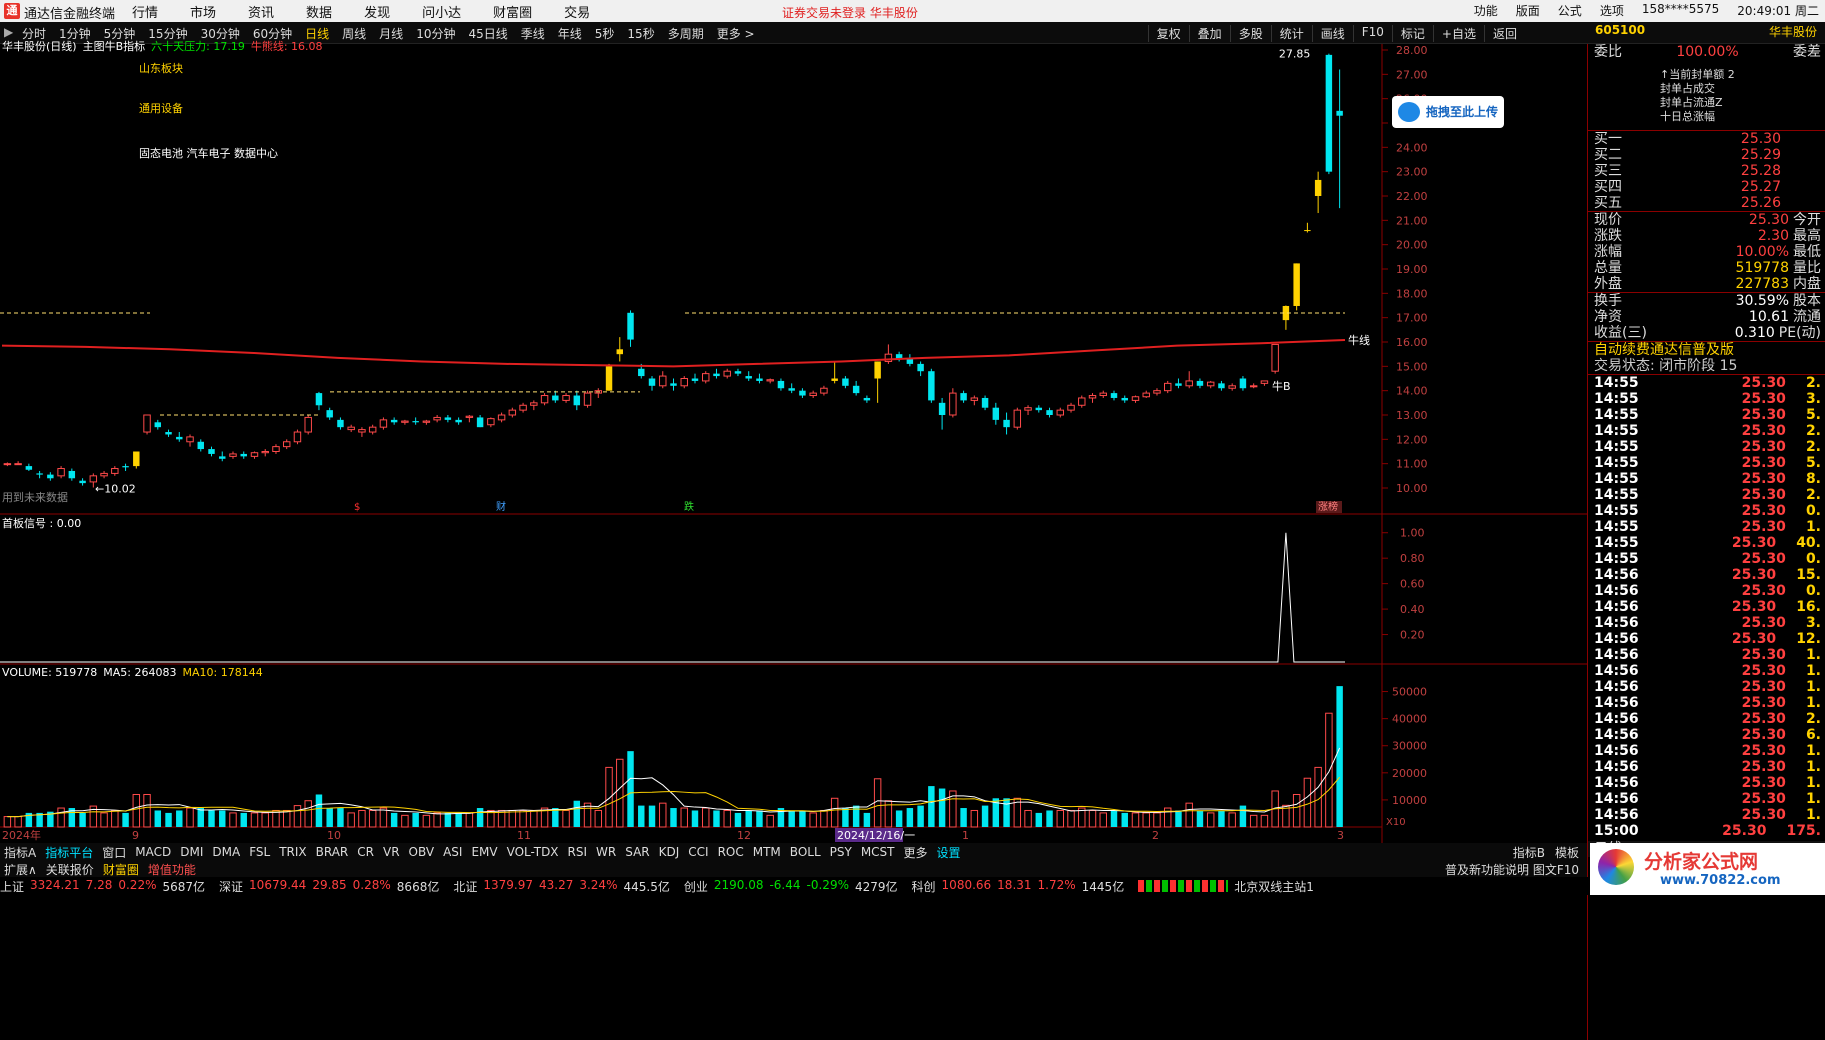 This screenshot has height=1040, width=1825. Describe the element at coordinates (578, 852) in the screenshot. I see `indicator-tab: RSI` at that location.